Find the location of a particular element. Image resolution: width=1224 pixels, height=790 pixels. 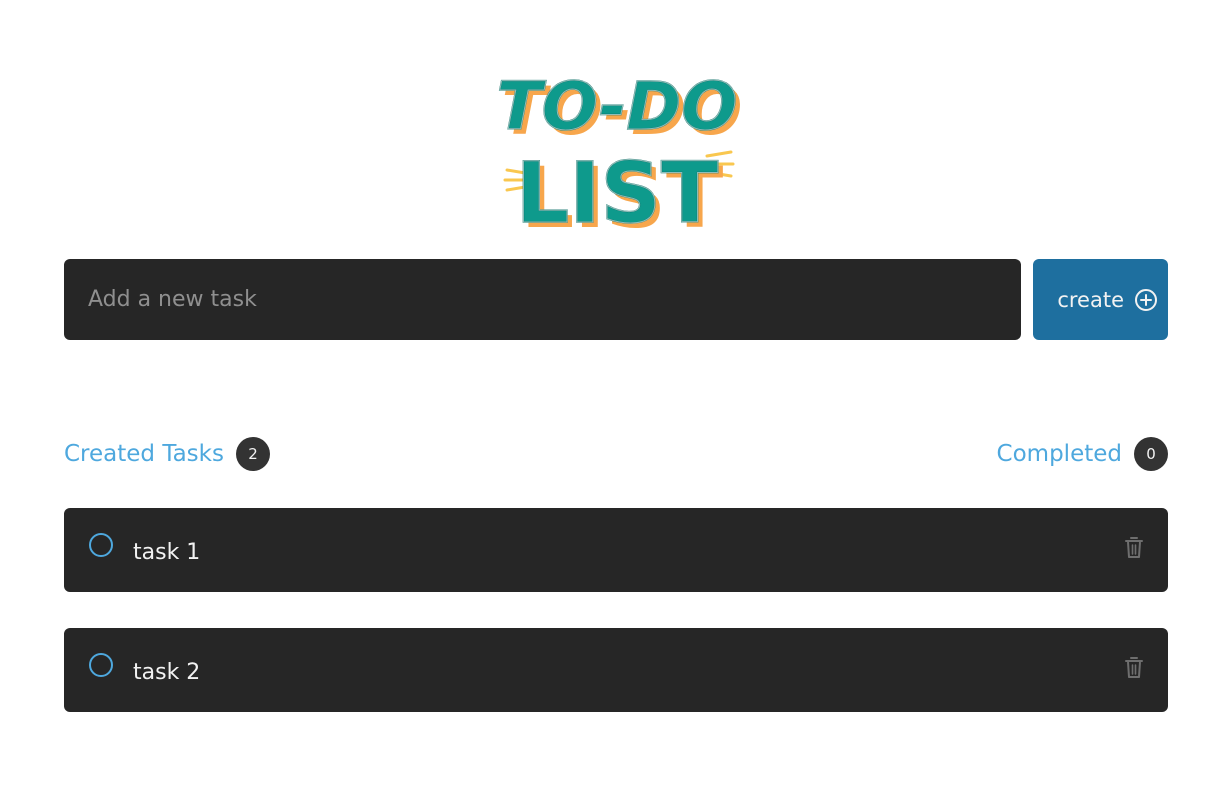

plus-circle-icon is located at coordinates (1146, 300).